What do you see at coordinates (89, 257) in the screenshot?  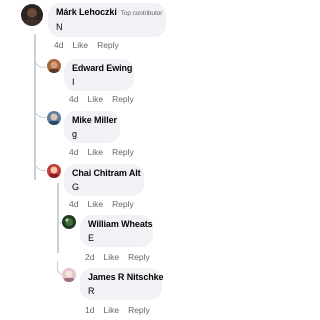 I see `comment-timestamp: 2d` at bounding box center [89, 257].